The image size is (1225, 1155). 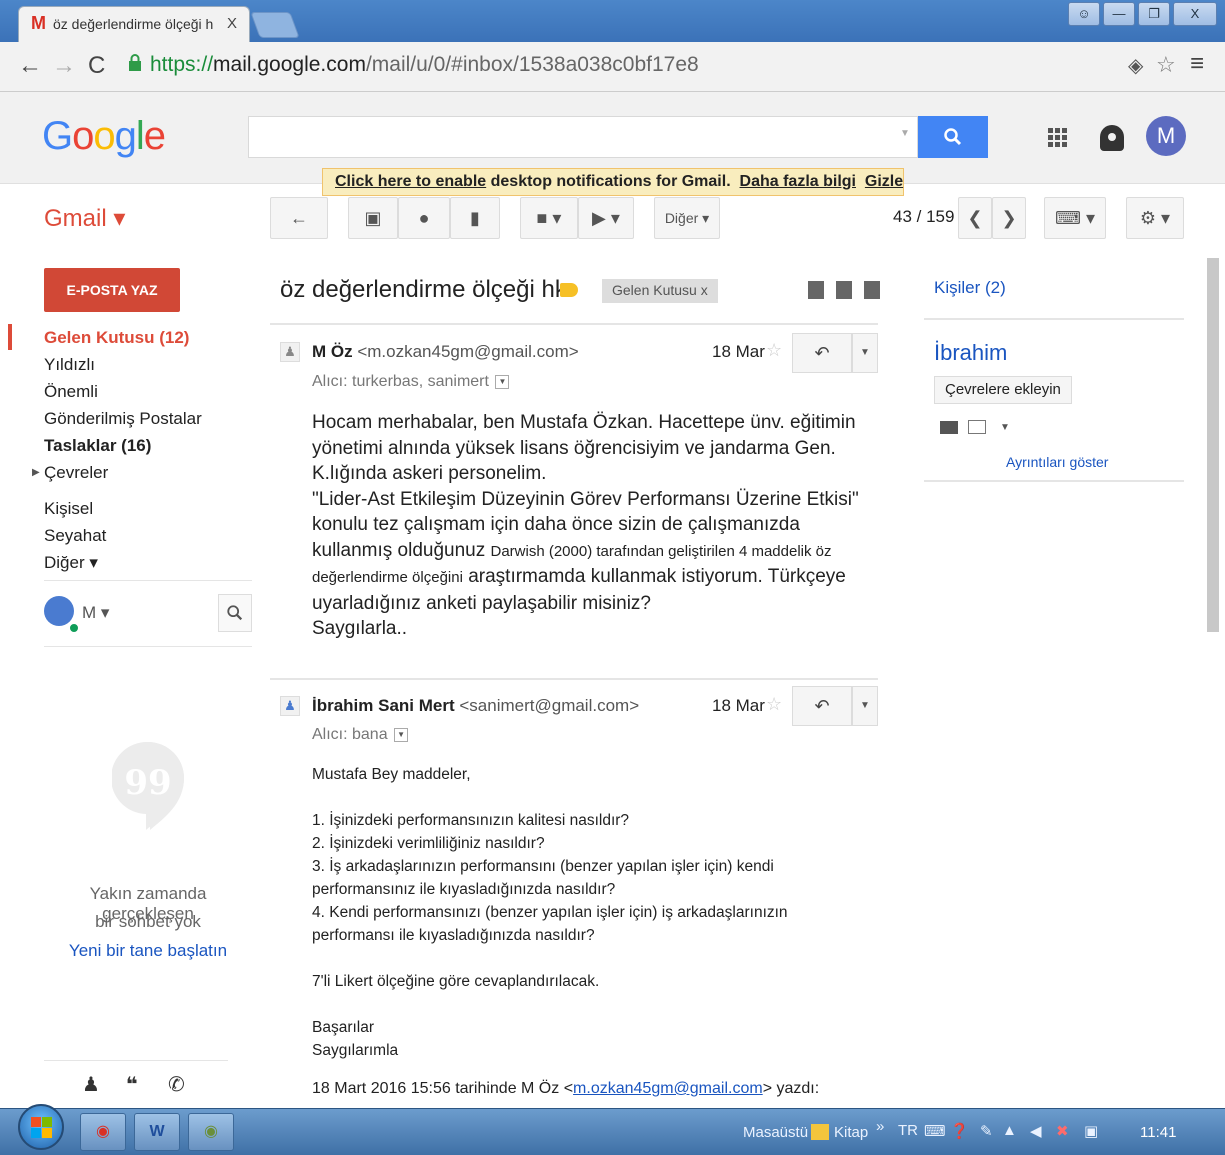 What do you see at coordinates (872, 290) in the screenshot?
I see `new-window-icon` at bounding box center [872, 290].